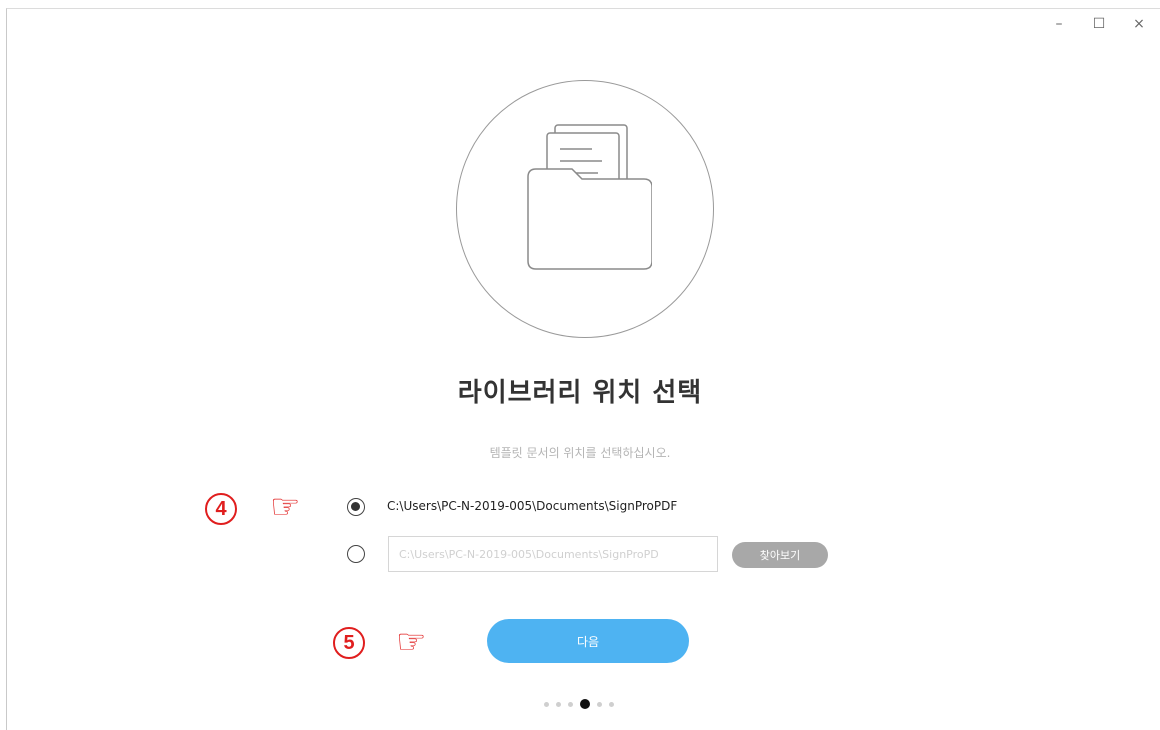  What do you see at coordinates (589, 197) in the screenshot?
I see `folder-with-documents-icon` at bounding box center [589, 197].